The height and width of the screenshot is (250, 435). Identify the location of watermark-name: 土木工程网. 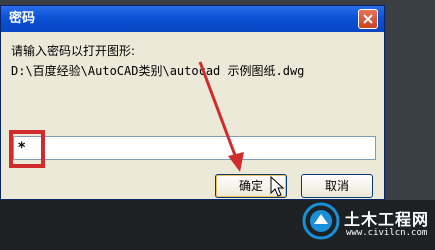
(387, 219).